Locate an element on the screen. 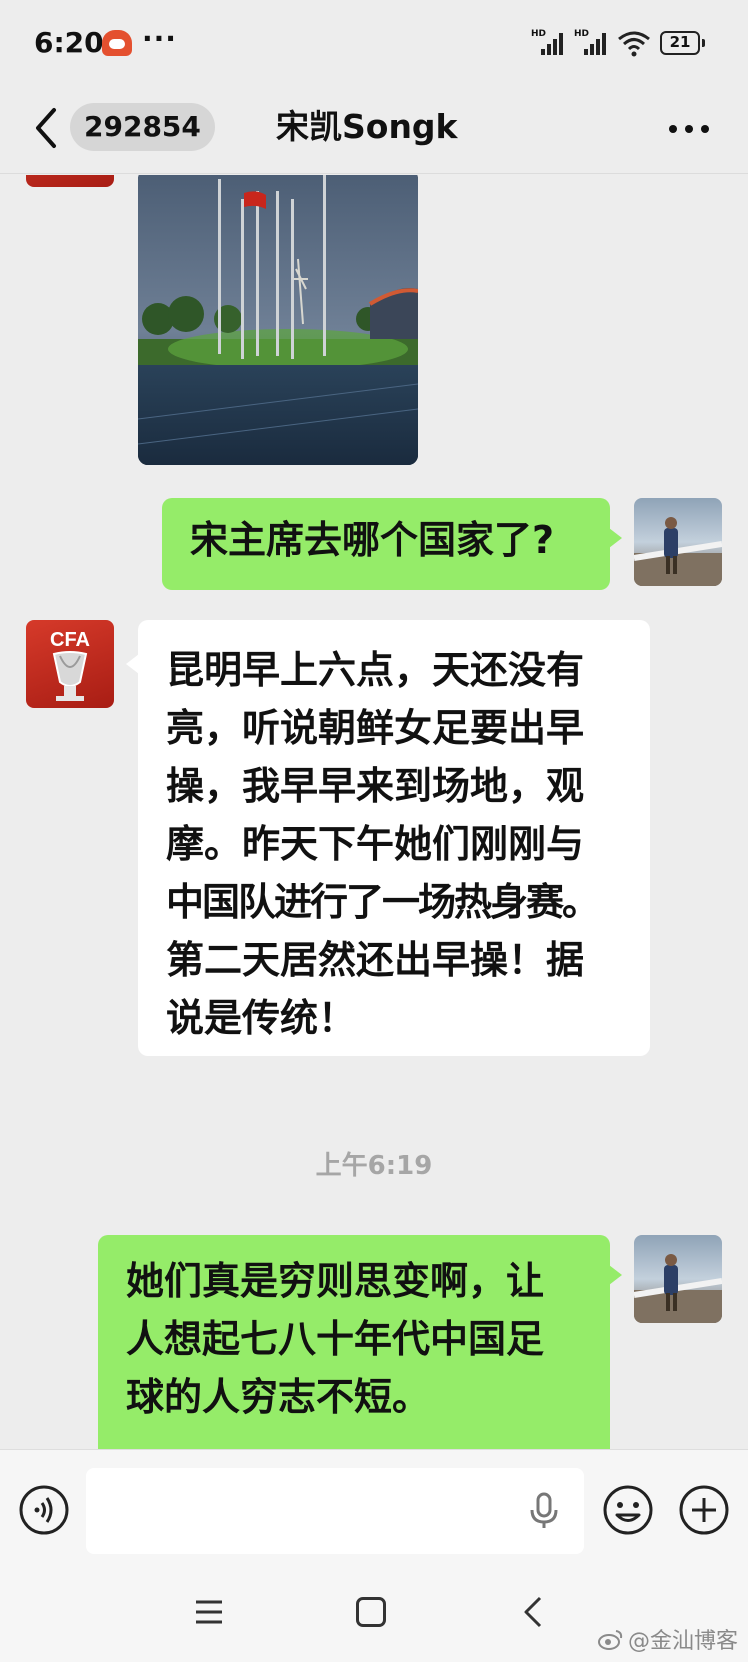 This screenshot has height=1662, width=748. message-timestamp: 上午6:19 is located at coordinates (374, 1166).